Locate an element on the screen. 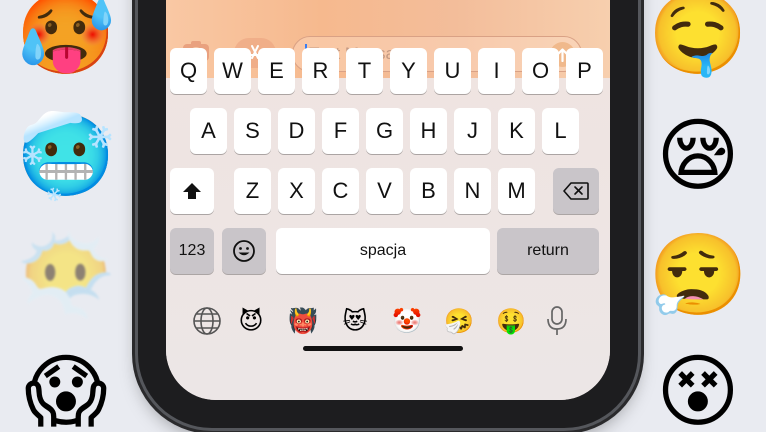  drooling-face-emoji: 🤤 is located at coordinates (698, 40).